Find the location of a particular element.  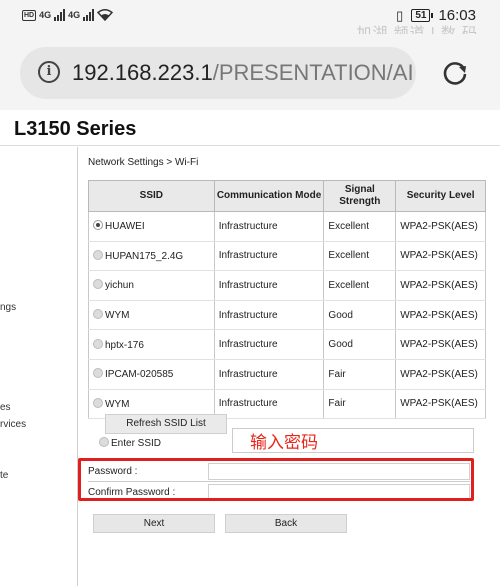

col-mode: Communication Mode is located at coordinates (269, 196).